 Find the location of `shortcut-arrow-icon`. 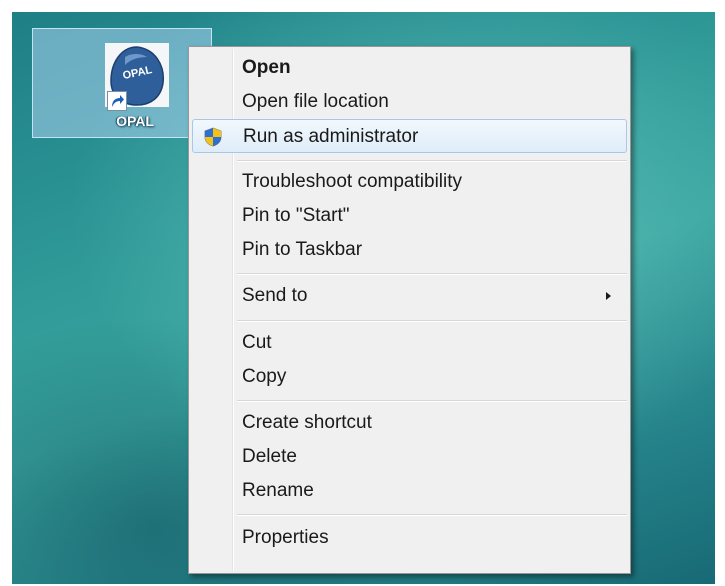

shortcut-arrow-icon is located at coordinates (117, 101).